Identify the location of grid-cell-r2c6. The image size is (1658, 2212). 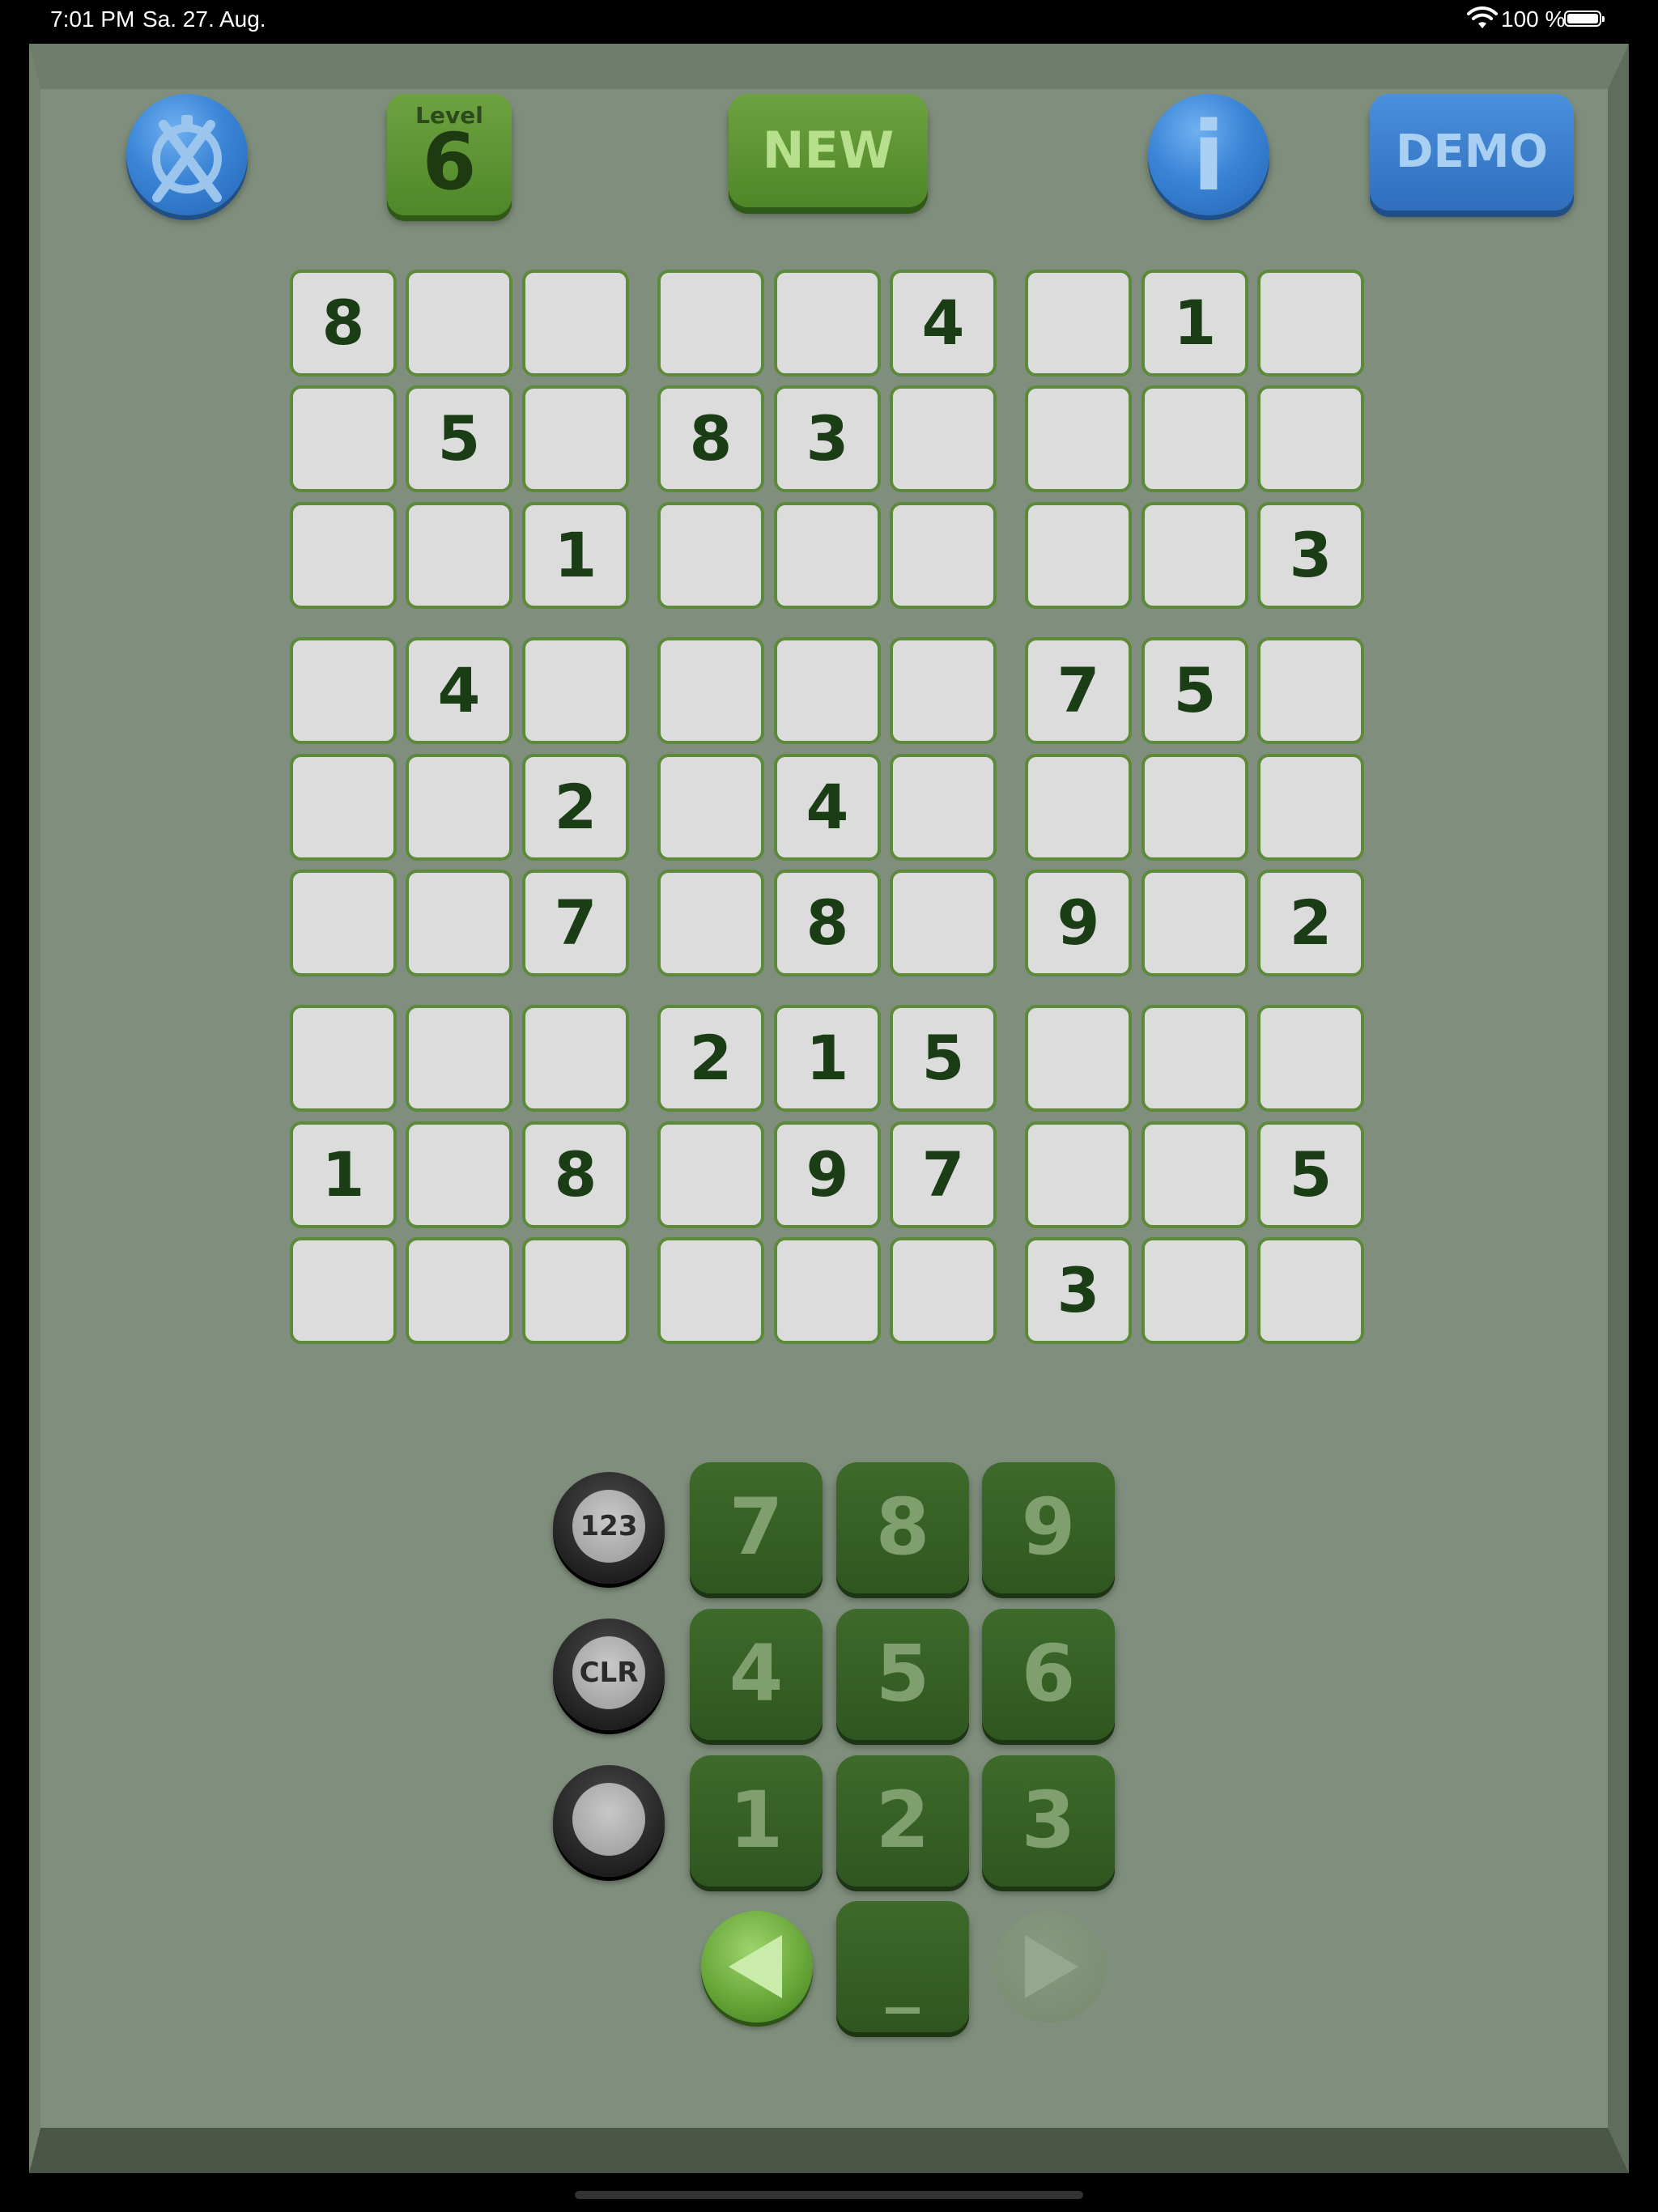
(943, 439).